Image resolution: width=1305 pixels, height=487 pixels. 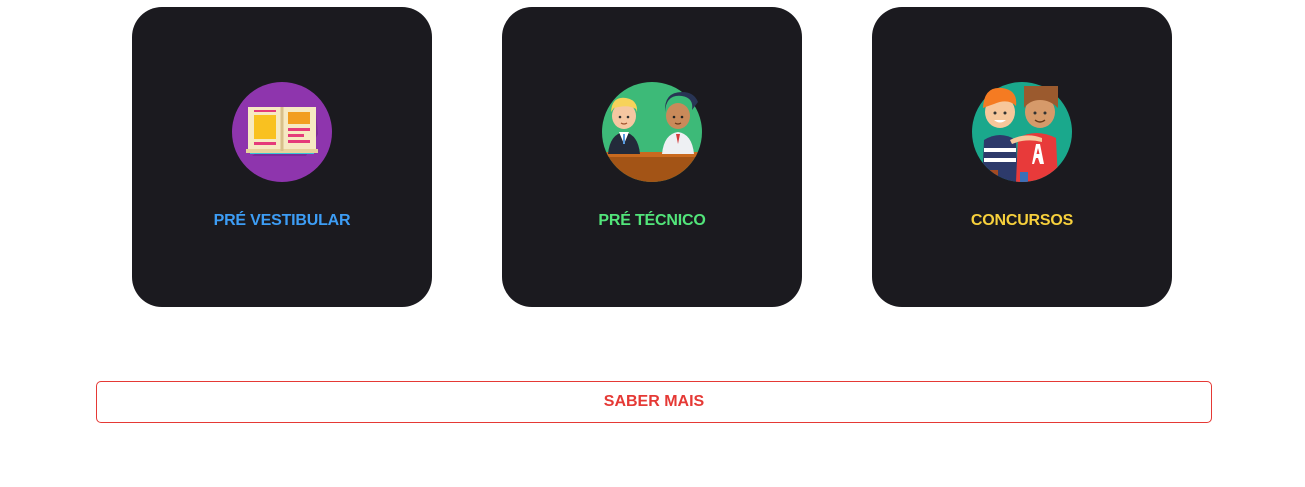 I want to click on course-card-pre-tecnico: PRÉ TÉCNICO, so click(x=652, y=157).